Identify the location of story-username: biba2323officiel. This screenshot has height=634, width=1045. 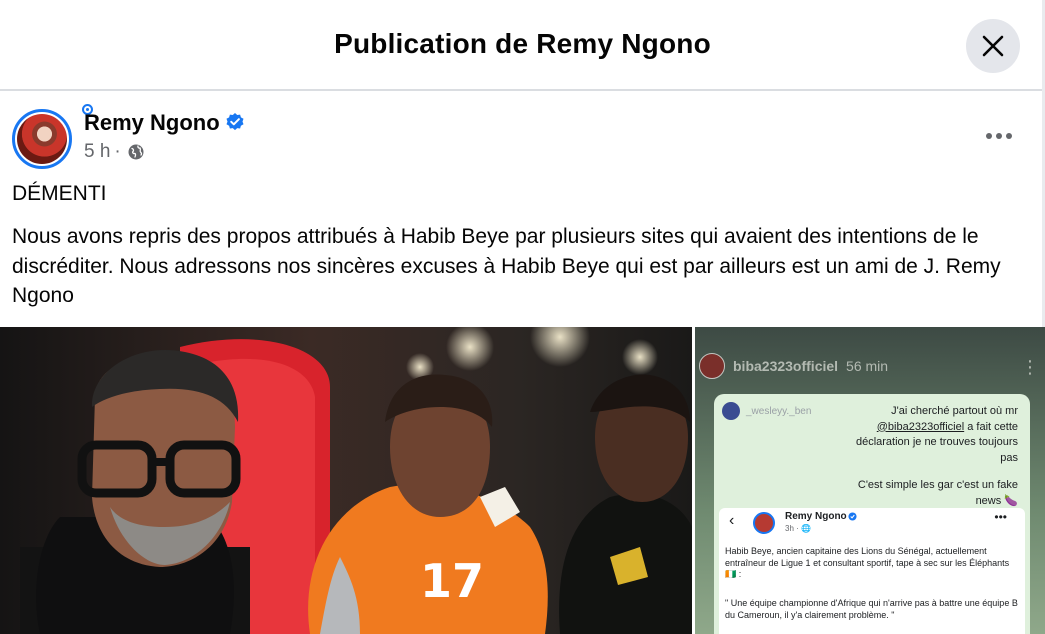
(786, 366).